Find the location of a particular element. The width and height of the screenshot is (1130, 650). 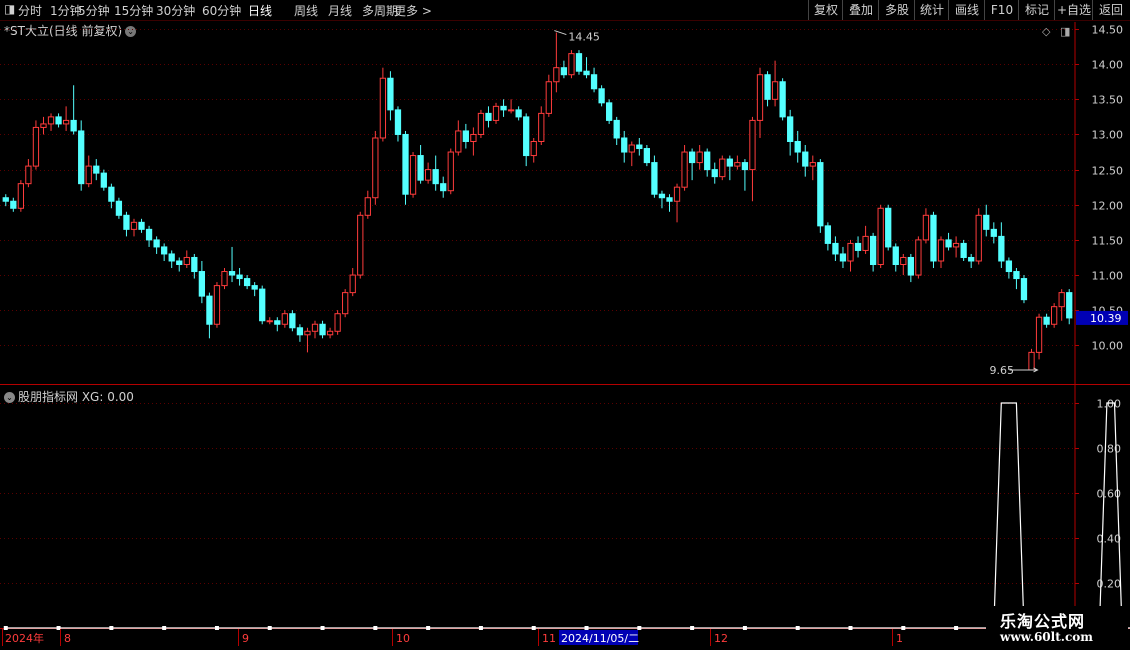

date-label: 11 is located at coordinates (549, 638).